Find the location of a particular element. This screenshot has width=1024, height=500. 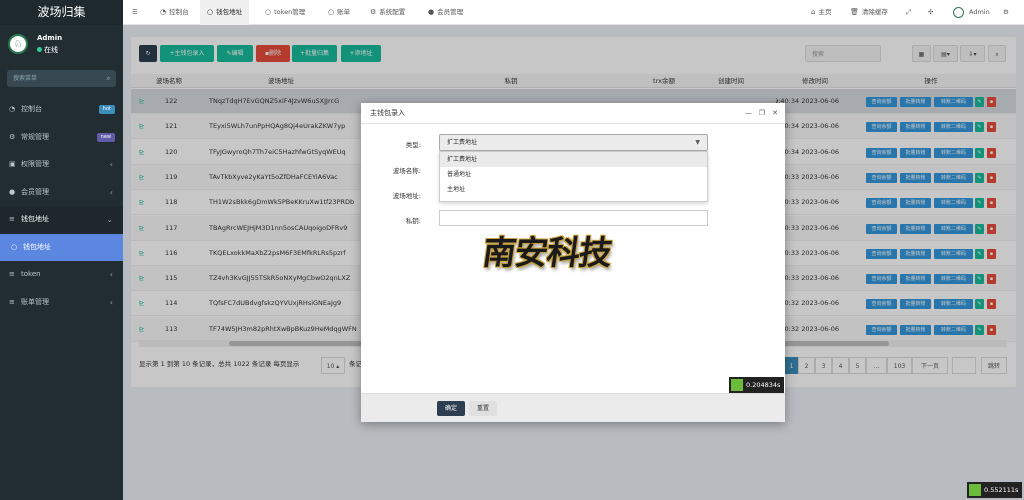

search-icon: ⌕ is located at coordinates (108, 78).